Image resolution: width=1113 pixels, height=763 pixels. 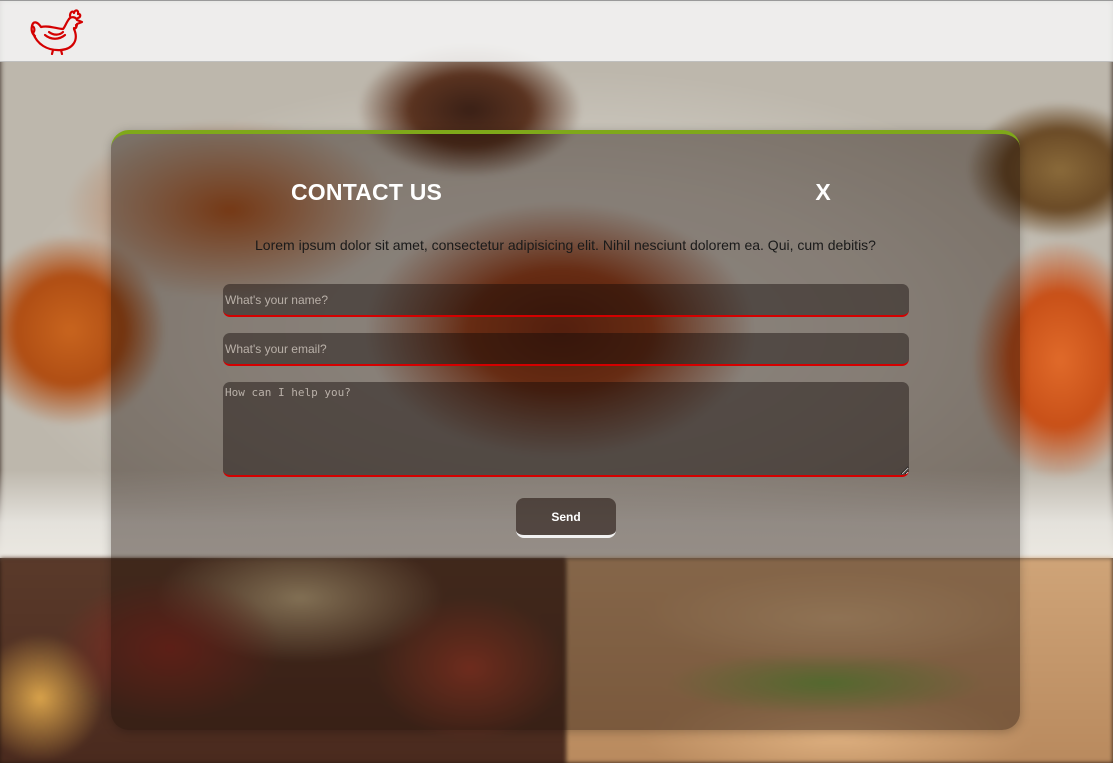 What do you see at coordinates (57, 31) in the screenshot?
I see `chicken-logo-icon` at bounding box center [57, 31].